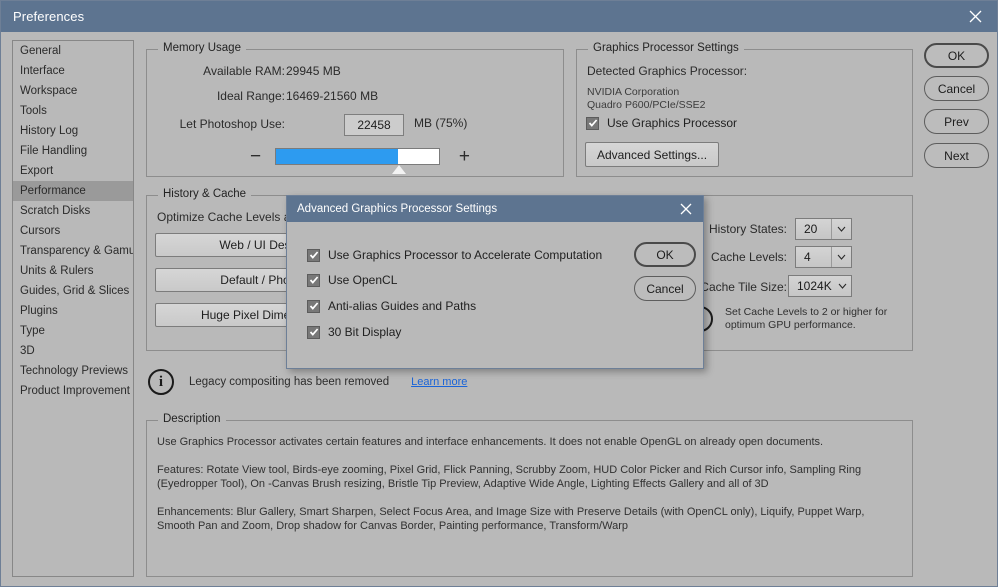 This screenshot has width=998, height=587. Describe the element at coordinates (73, 131) in the screenshot. I see `sidebar-item-history-log: History Log` at that location.